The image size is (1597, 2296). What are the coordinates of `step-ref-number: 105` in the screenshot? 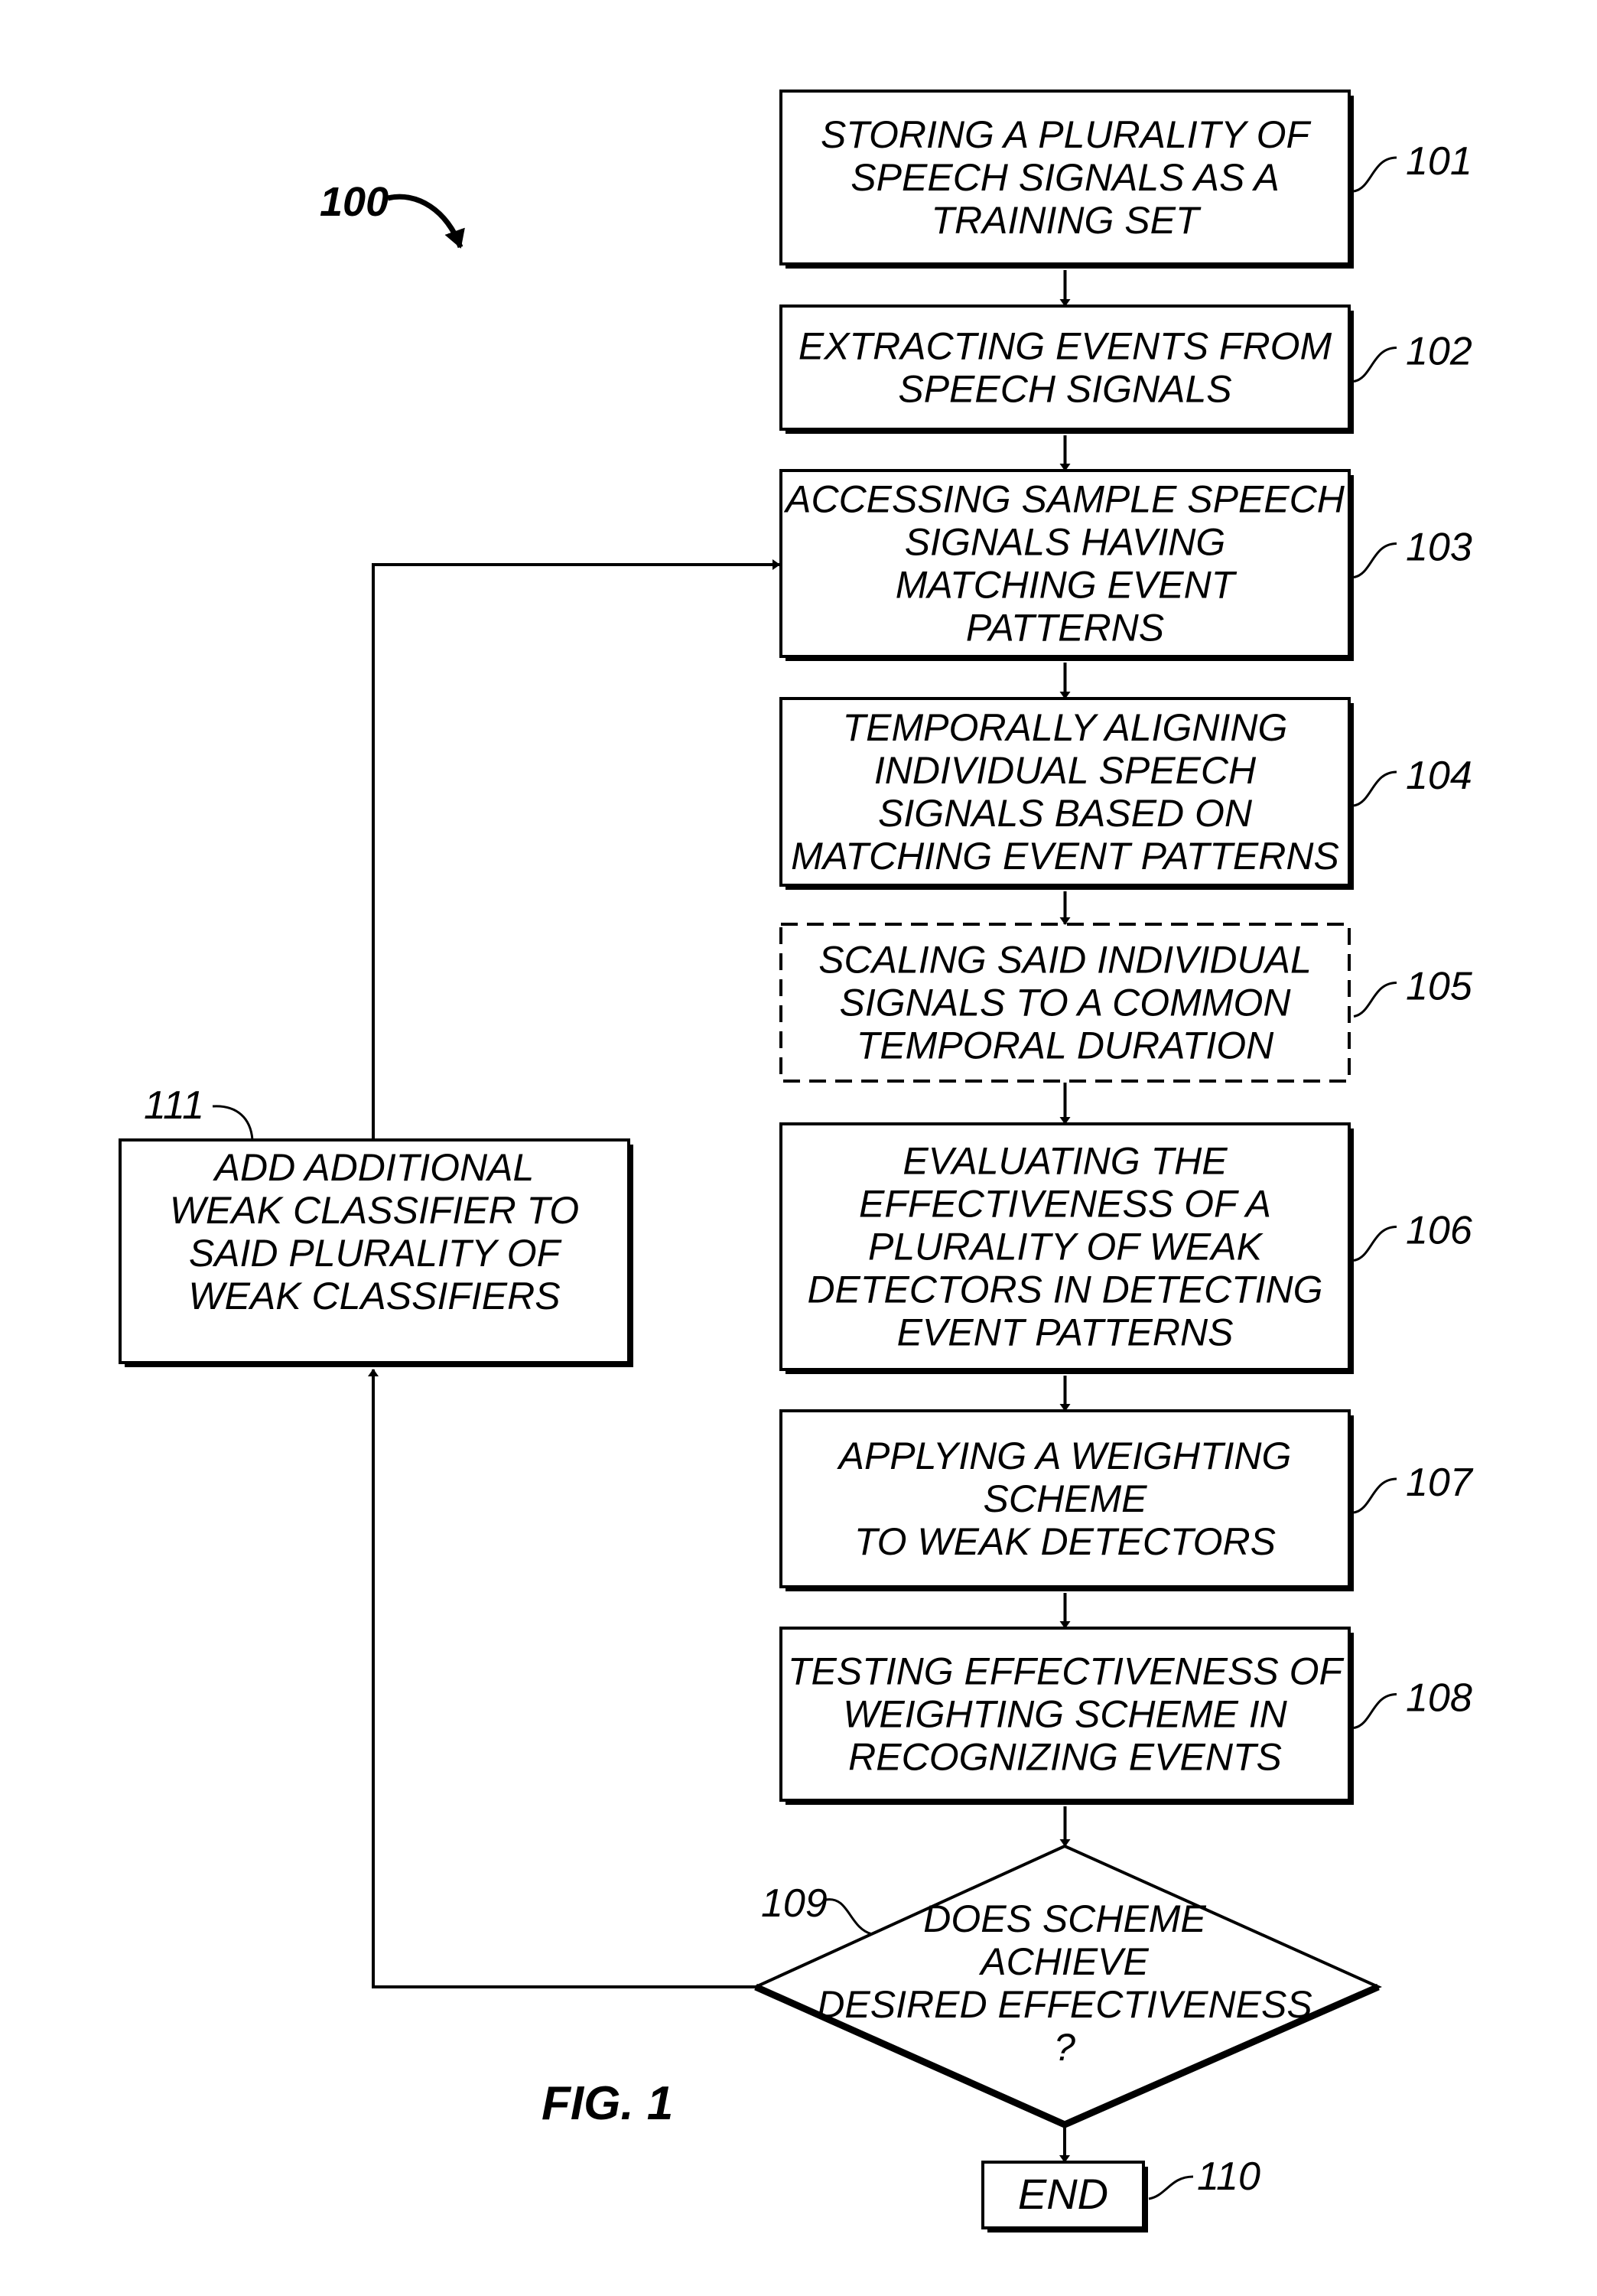 It's located at (1439, 987).